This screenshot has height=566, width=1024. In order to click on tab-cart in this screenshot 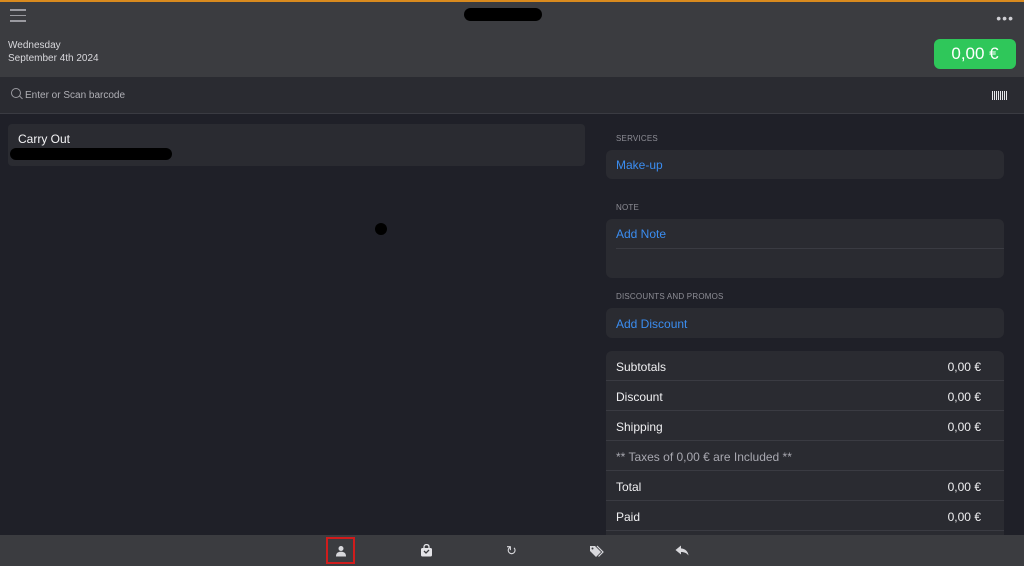, I will do `click(426, 550)`.